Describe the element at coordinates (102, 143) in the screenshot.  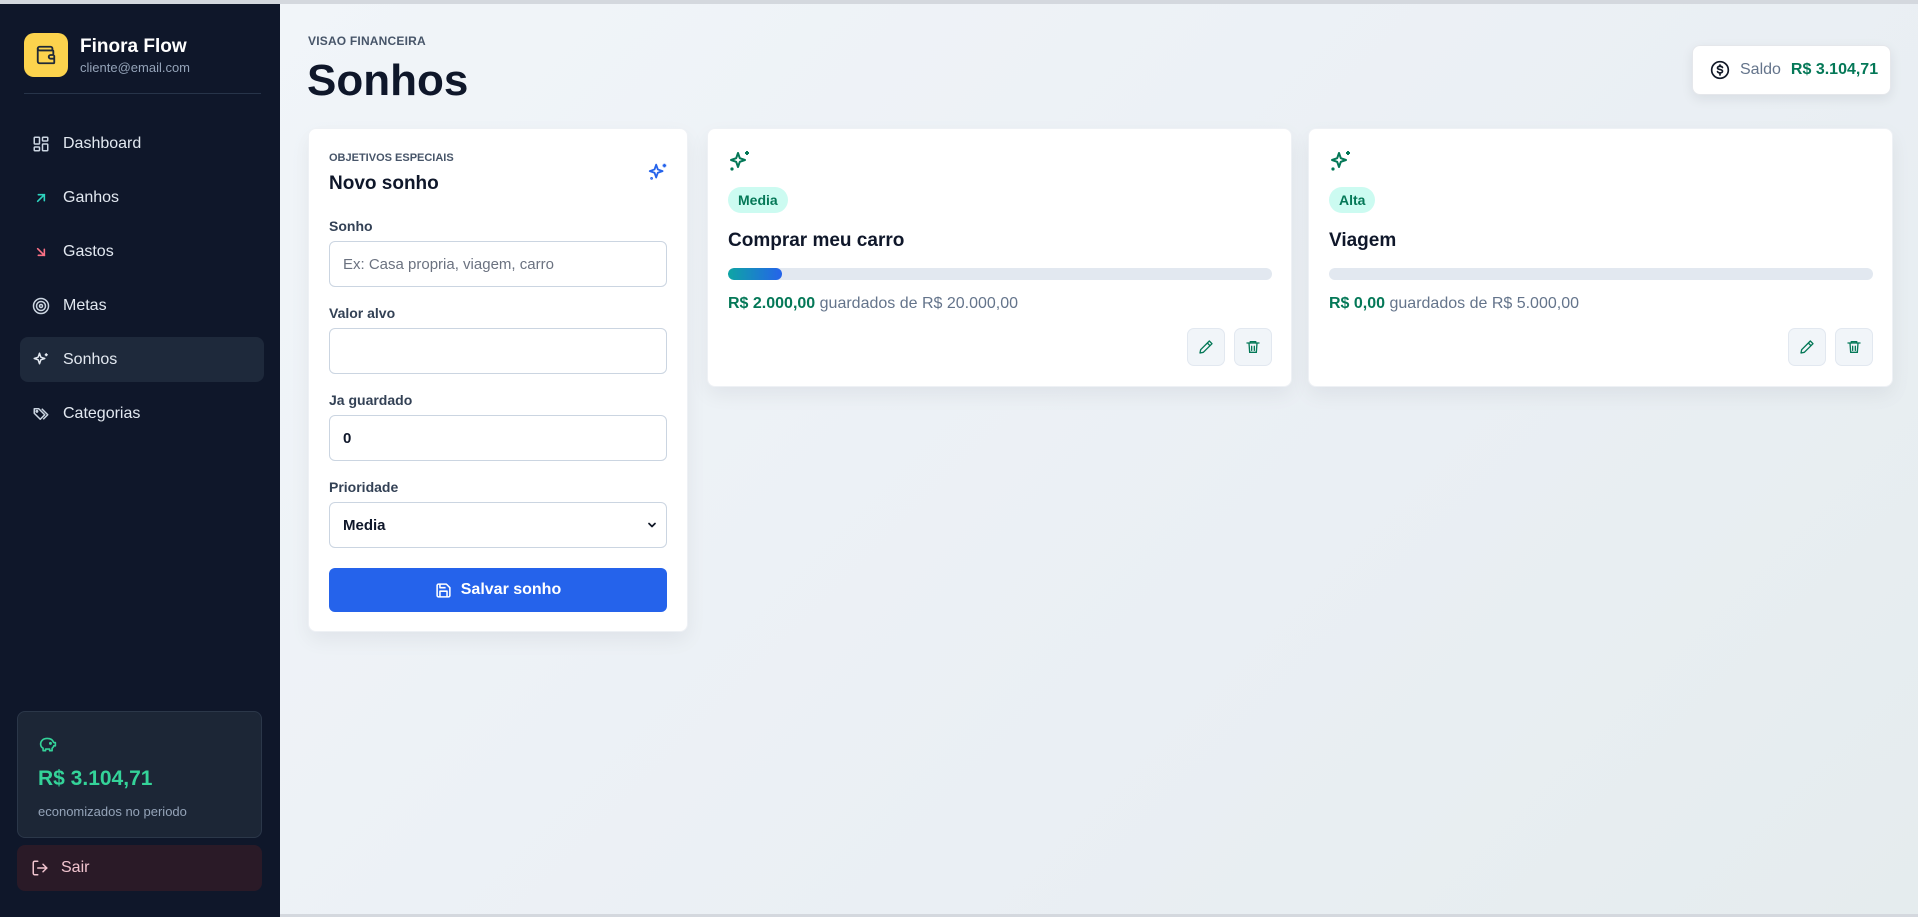
I see `sidebar-item-label: Dashboard` at that location.